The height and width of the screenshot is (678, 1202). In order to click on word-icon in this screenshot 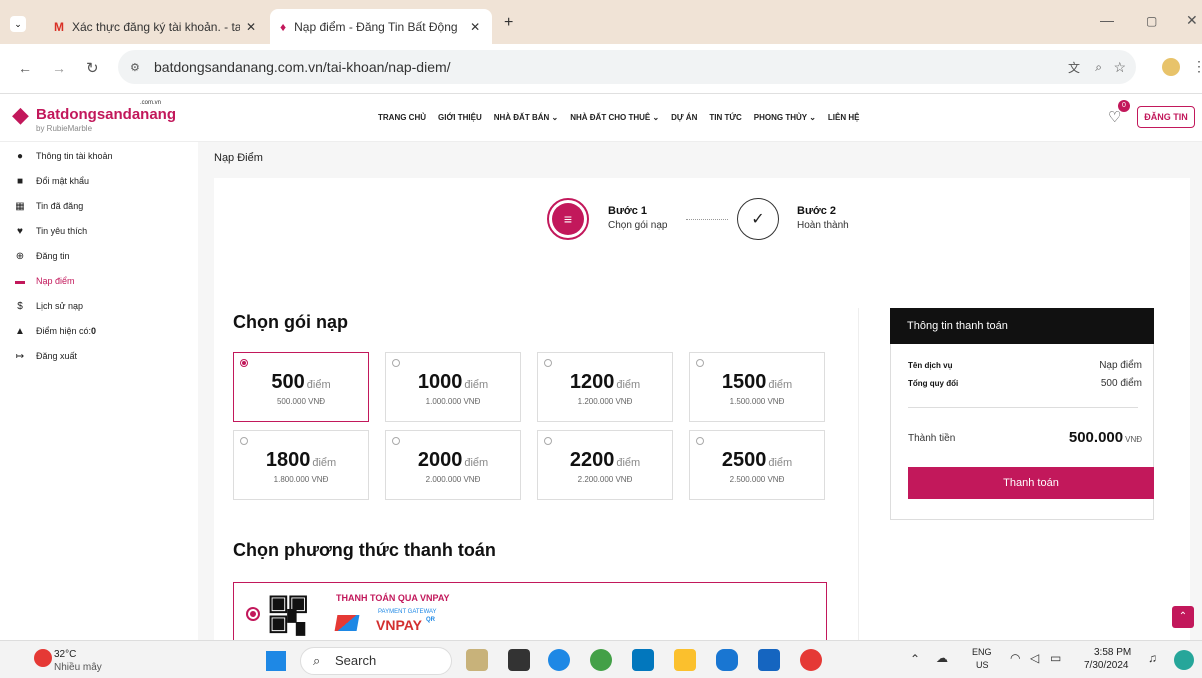, I will do `click(769, 660)`.